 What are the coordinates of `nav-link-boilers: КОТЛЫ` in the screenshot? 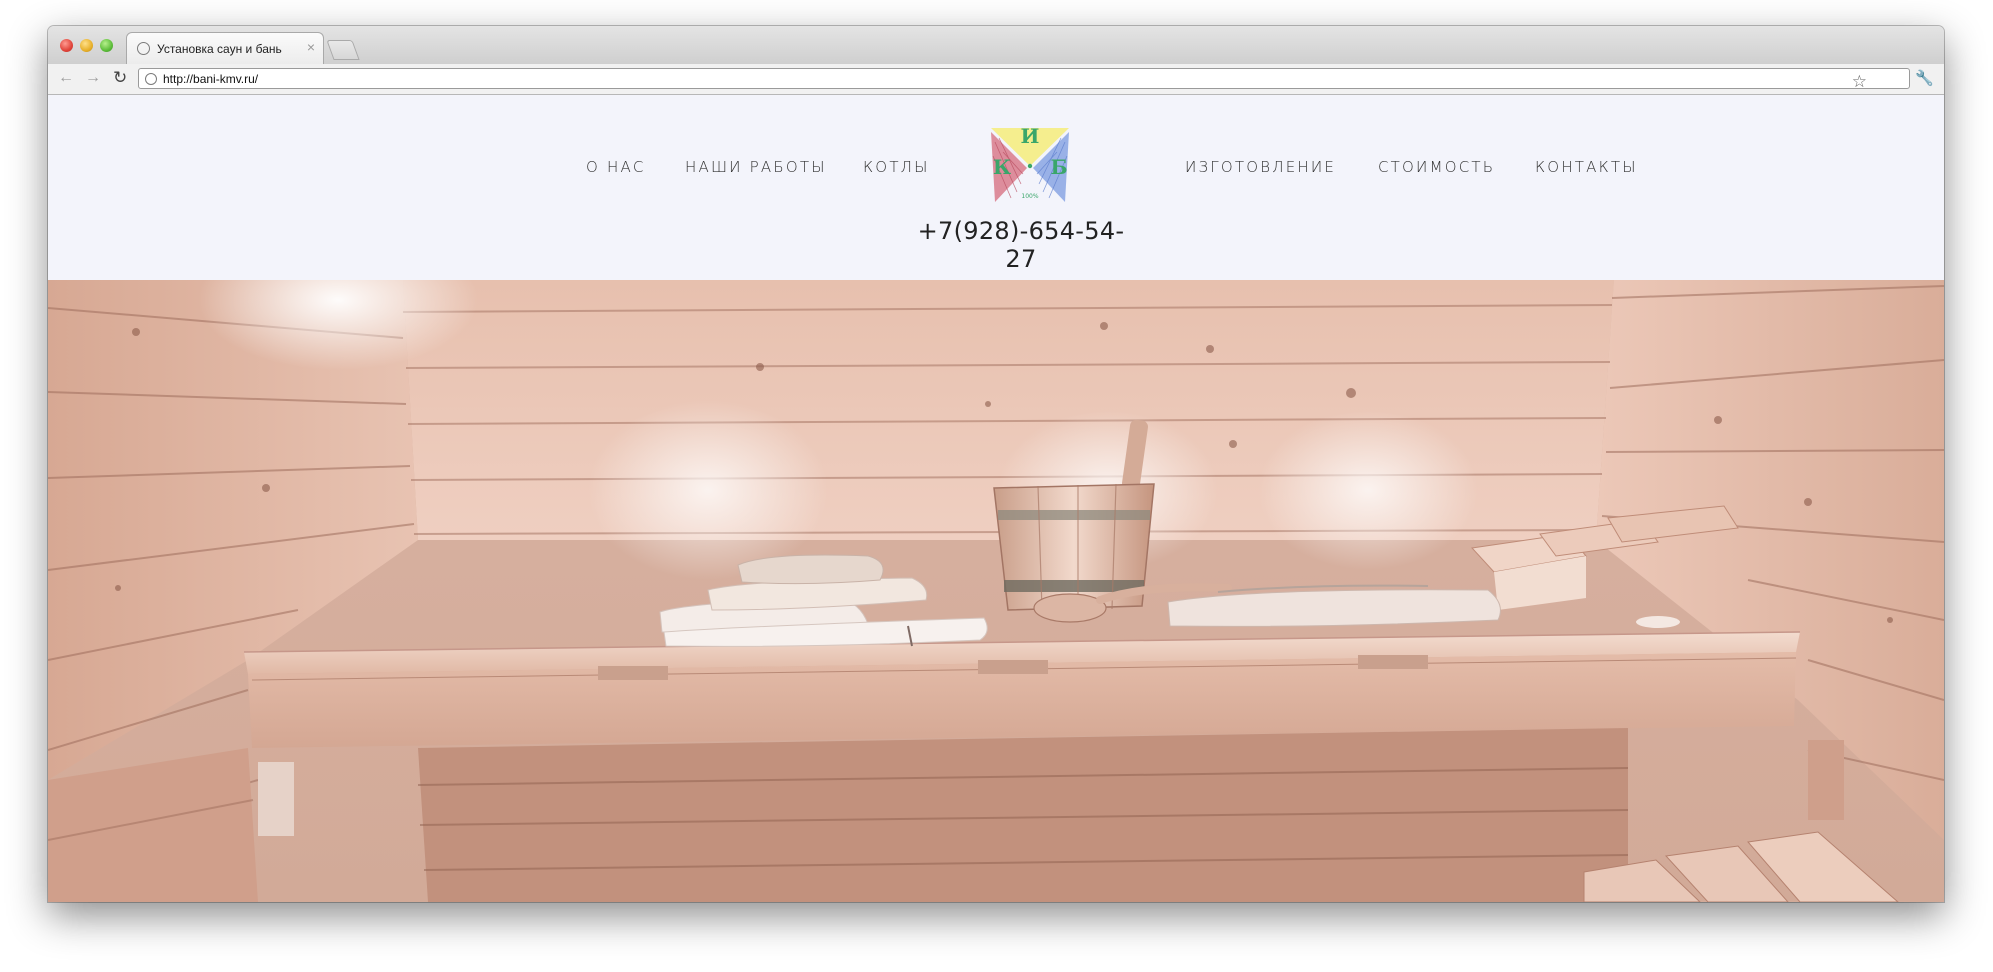 It's located at (896, 167).